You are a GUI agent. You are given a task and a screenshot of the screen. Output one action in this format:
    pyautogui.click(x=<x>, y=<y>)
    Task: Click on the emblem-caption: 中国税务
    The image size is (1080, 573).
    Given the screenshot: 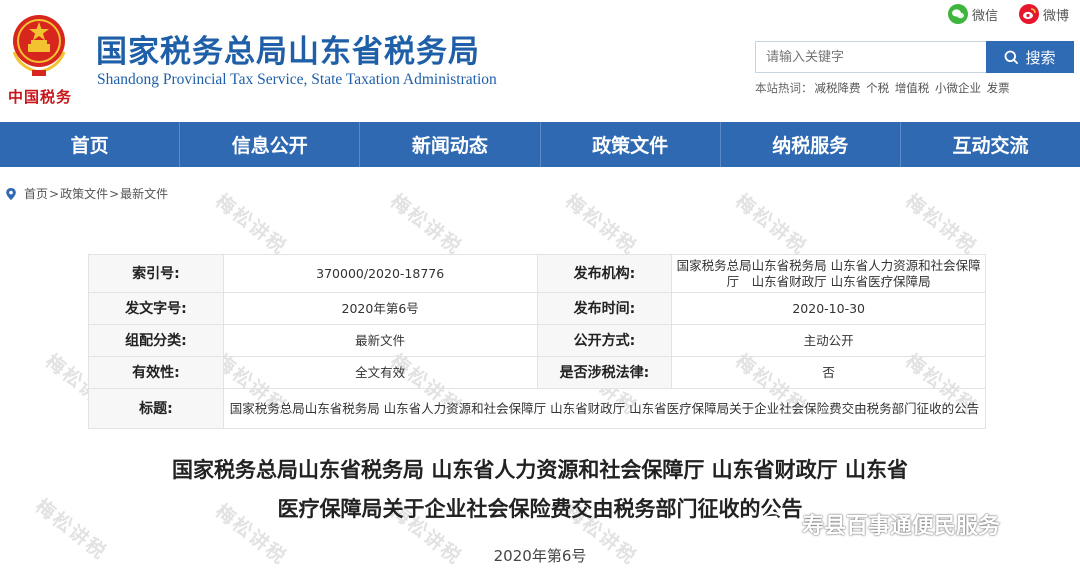 What is the action you would take?
    pyautogui.click(x=40, y=97)
    